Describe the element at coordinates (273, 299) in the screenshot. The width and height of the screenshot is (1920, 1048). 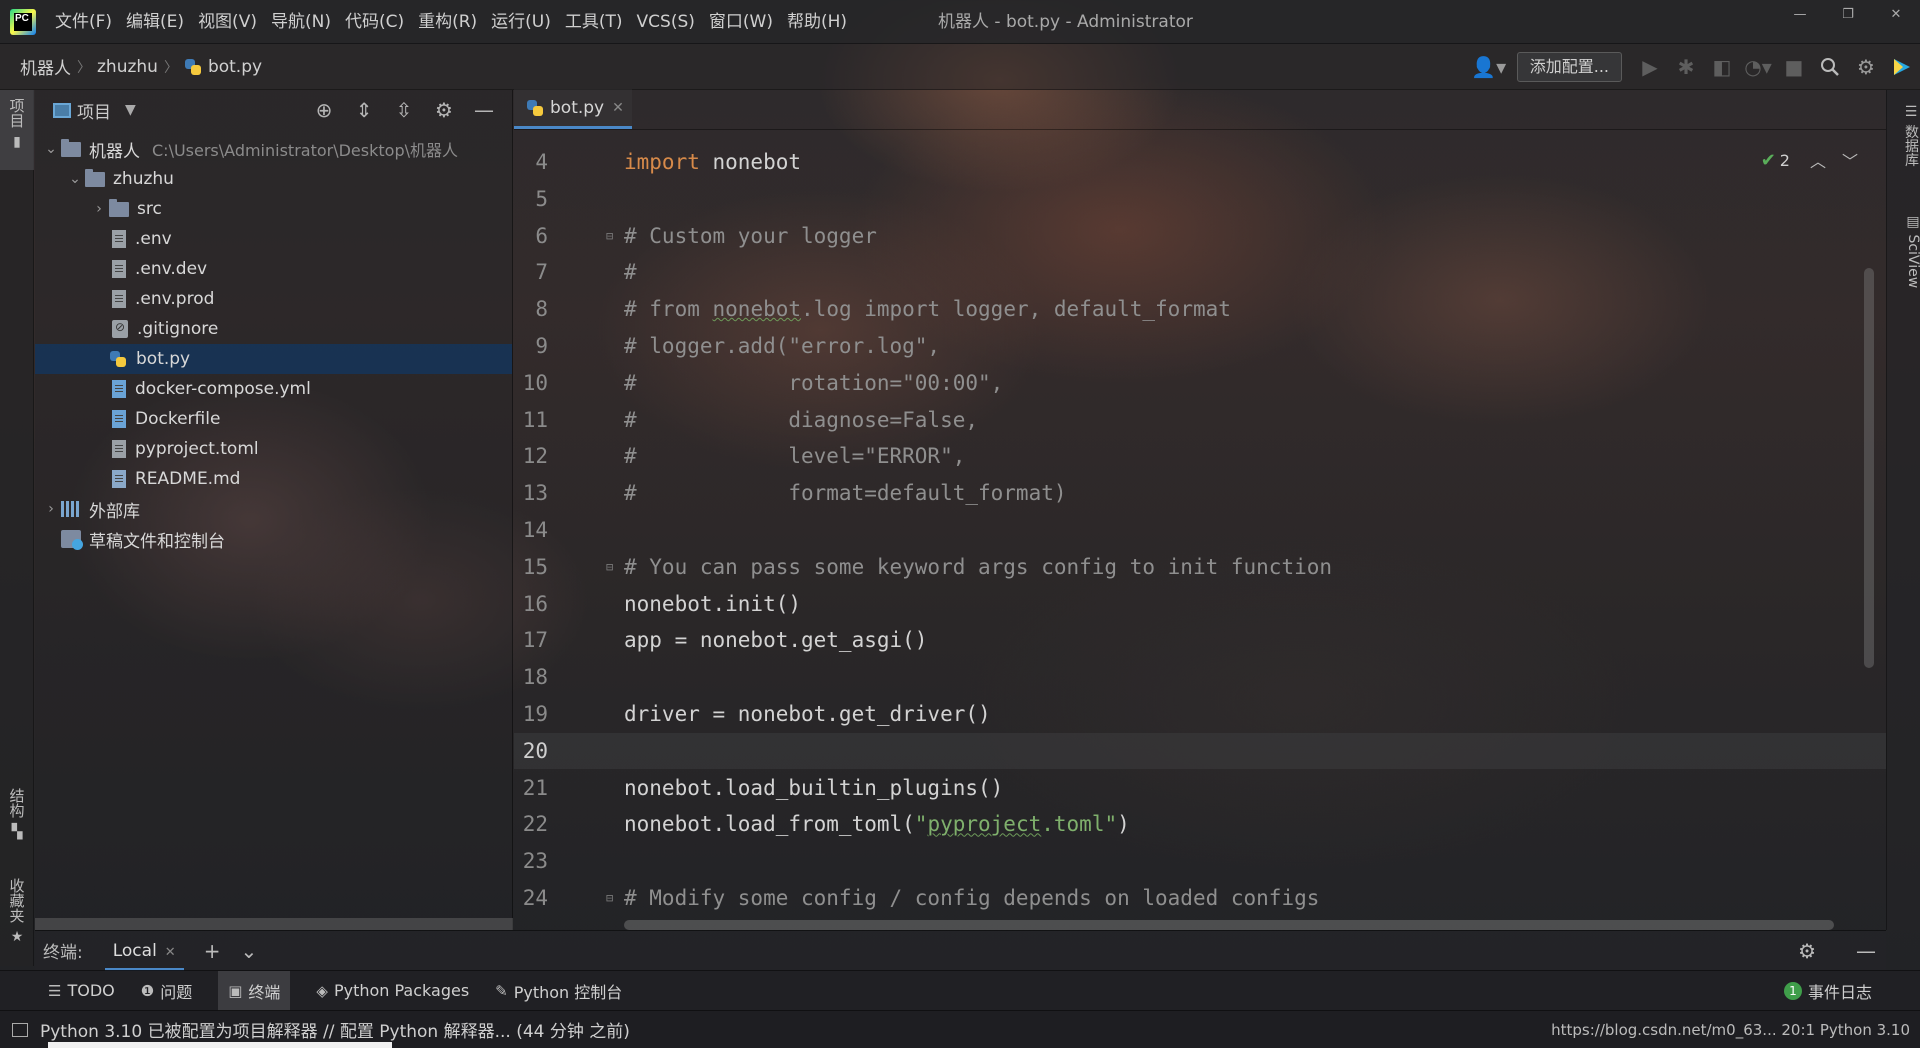
I see `tree-item: .env.prod` at that location.